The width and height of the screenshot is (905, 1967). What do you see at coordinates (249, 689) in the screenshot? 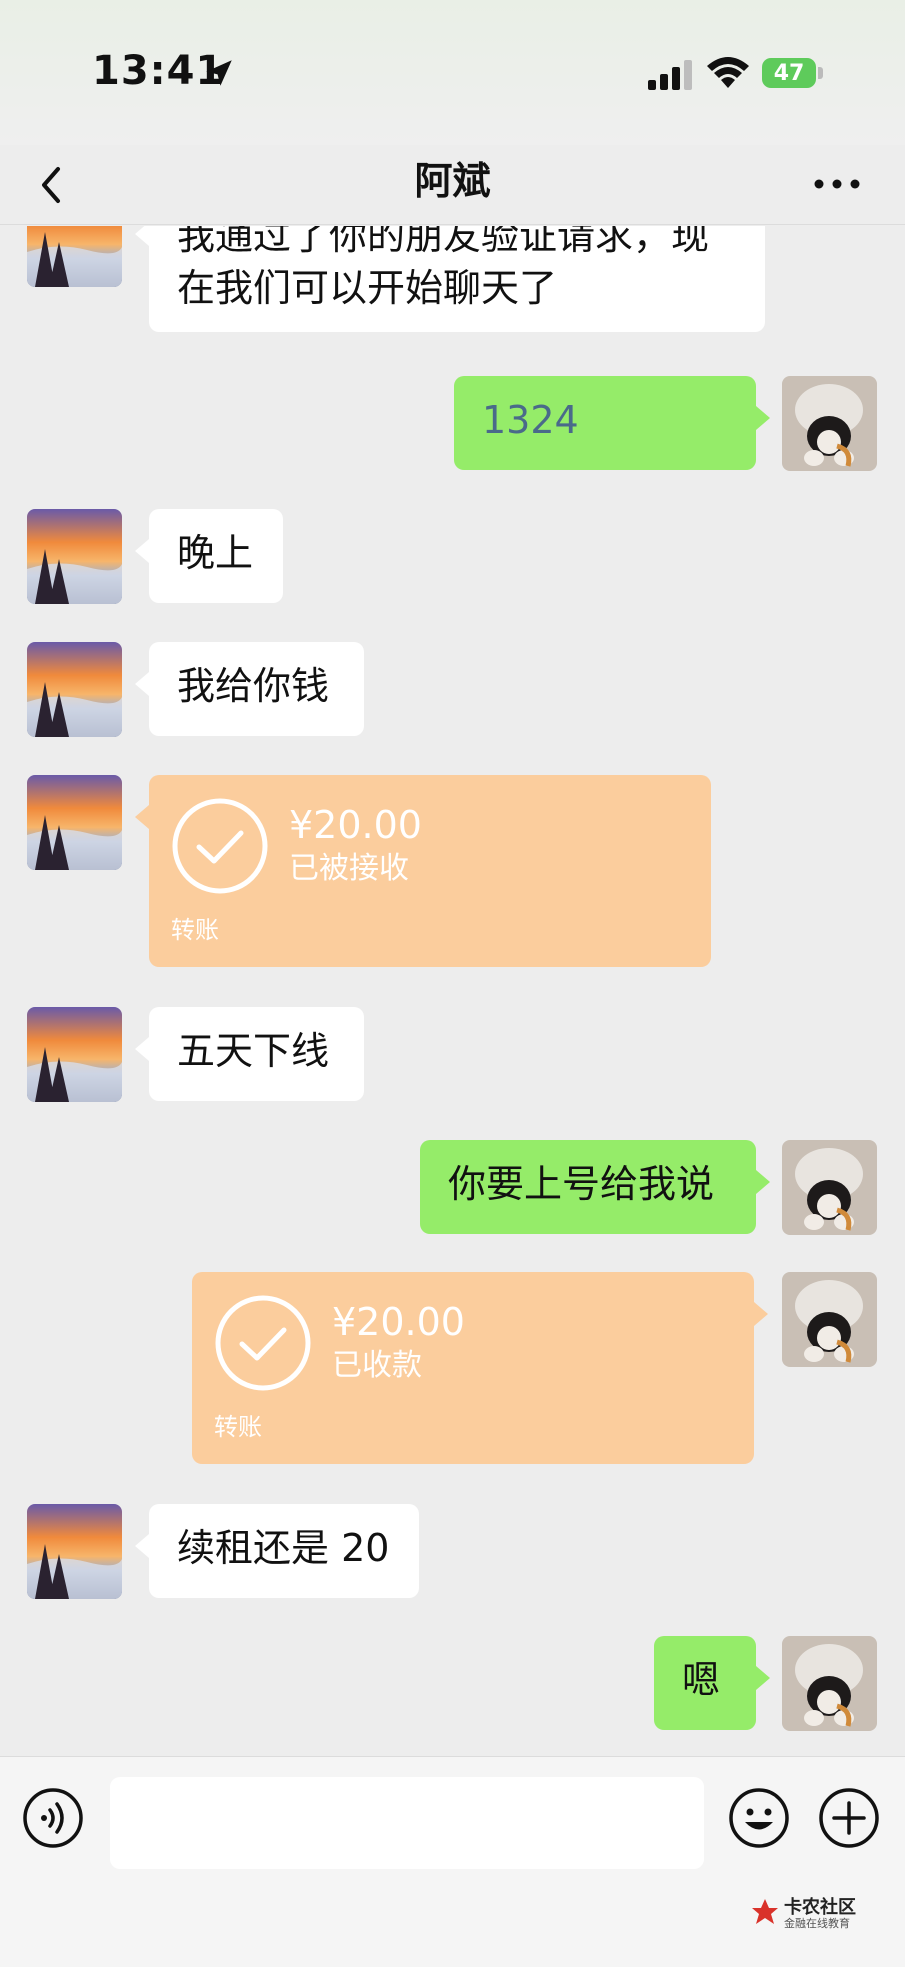
I see `message-bubble: 我给你钱` at bounding box center [249, 689].